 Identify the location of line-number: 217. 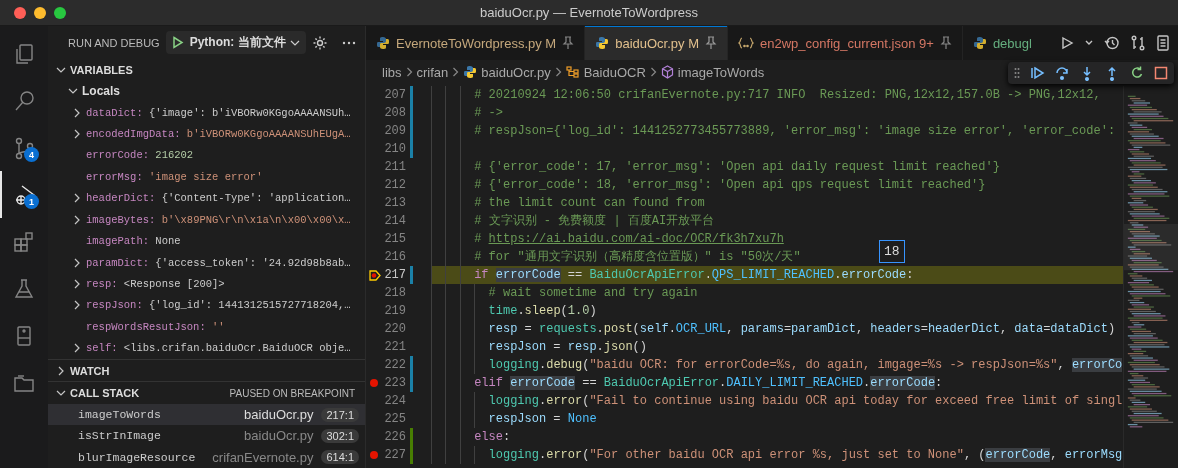
(394, 275).